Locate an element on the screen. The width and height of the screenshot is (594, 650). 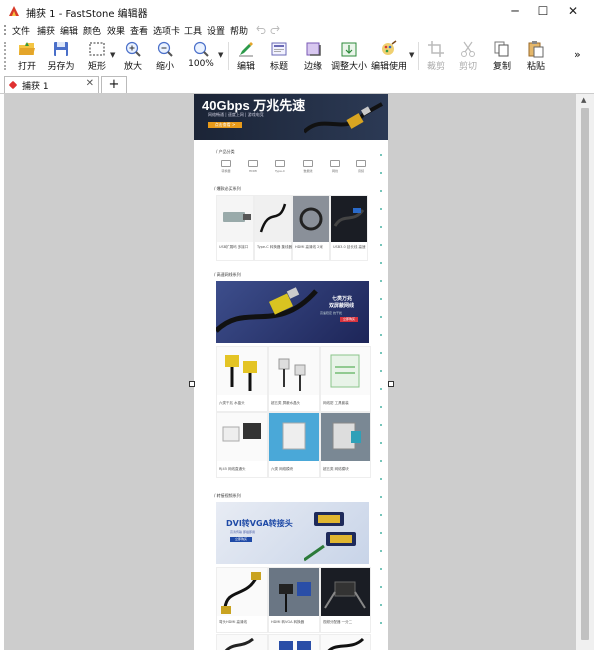
rect-dropdown-arrow: ▼ is located at coordinates (112, 55).